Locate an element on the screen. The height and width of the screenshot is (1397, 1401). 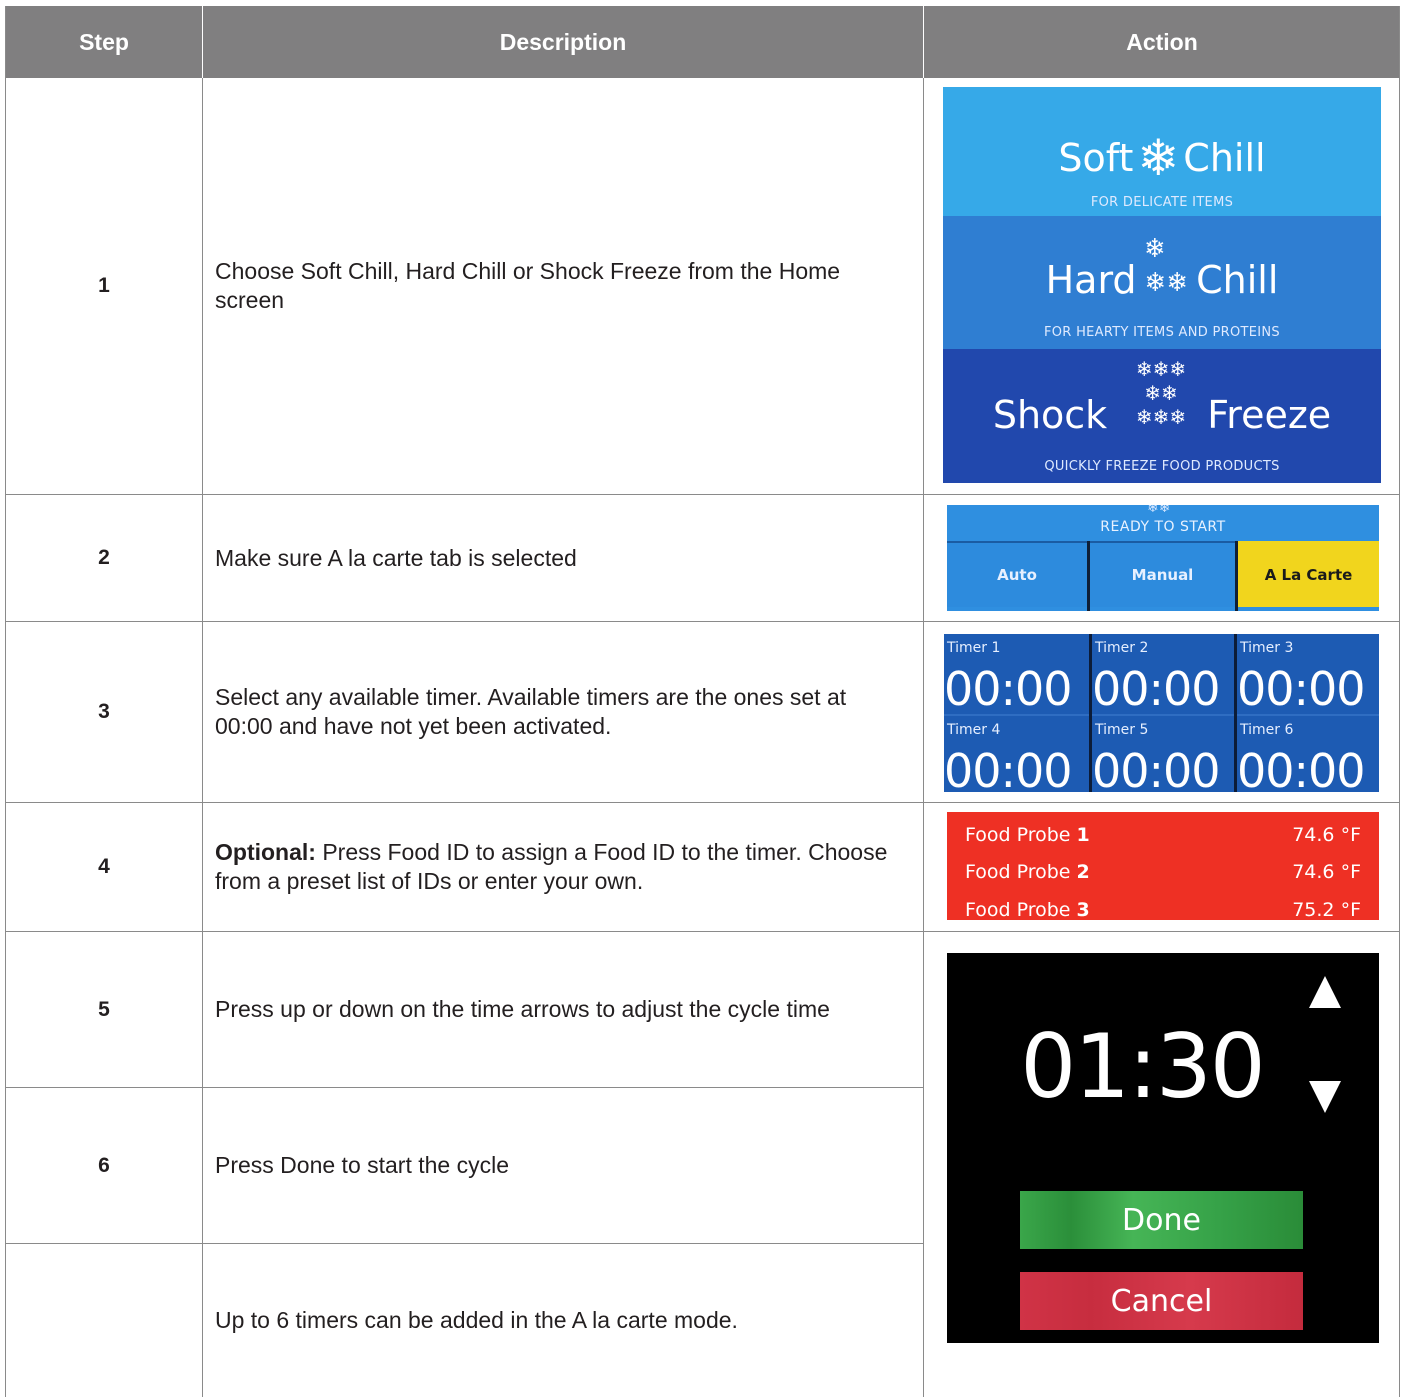
step-number: 3 is located at coordinates (104, 711).